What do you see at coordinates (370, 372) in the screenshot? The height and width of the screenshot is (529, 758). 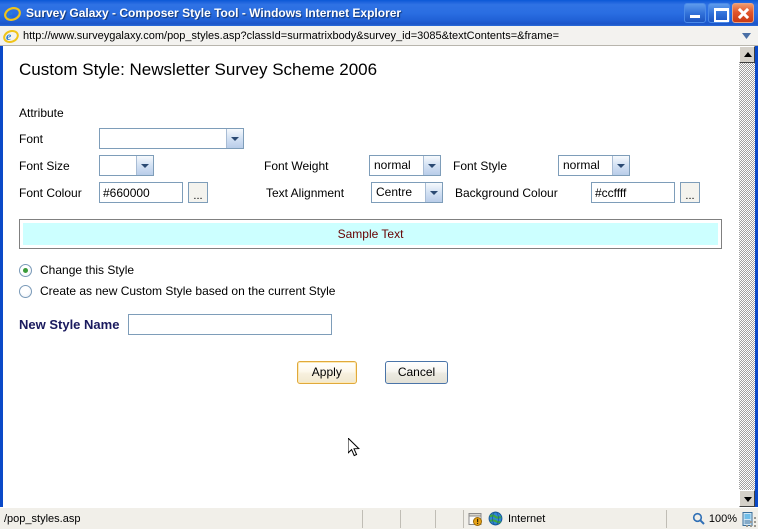 I see `action-buttons: Apply Cancel` at bounding box center [370, 372].